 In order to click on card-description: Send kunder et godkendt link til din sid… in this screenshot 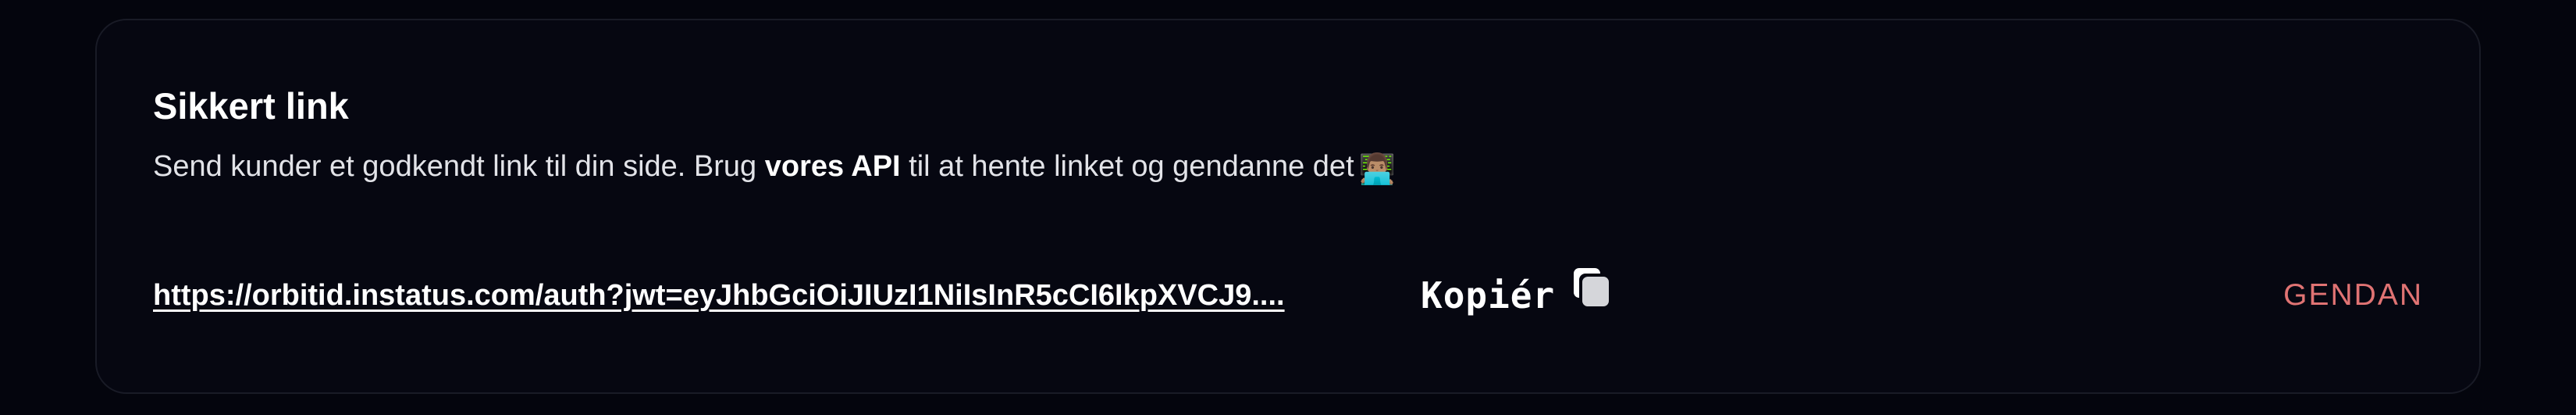, I will do `click(774, 168)`.